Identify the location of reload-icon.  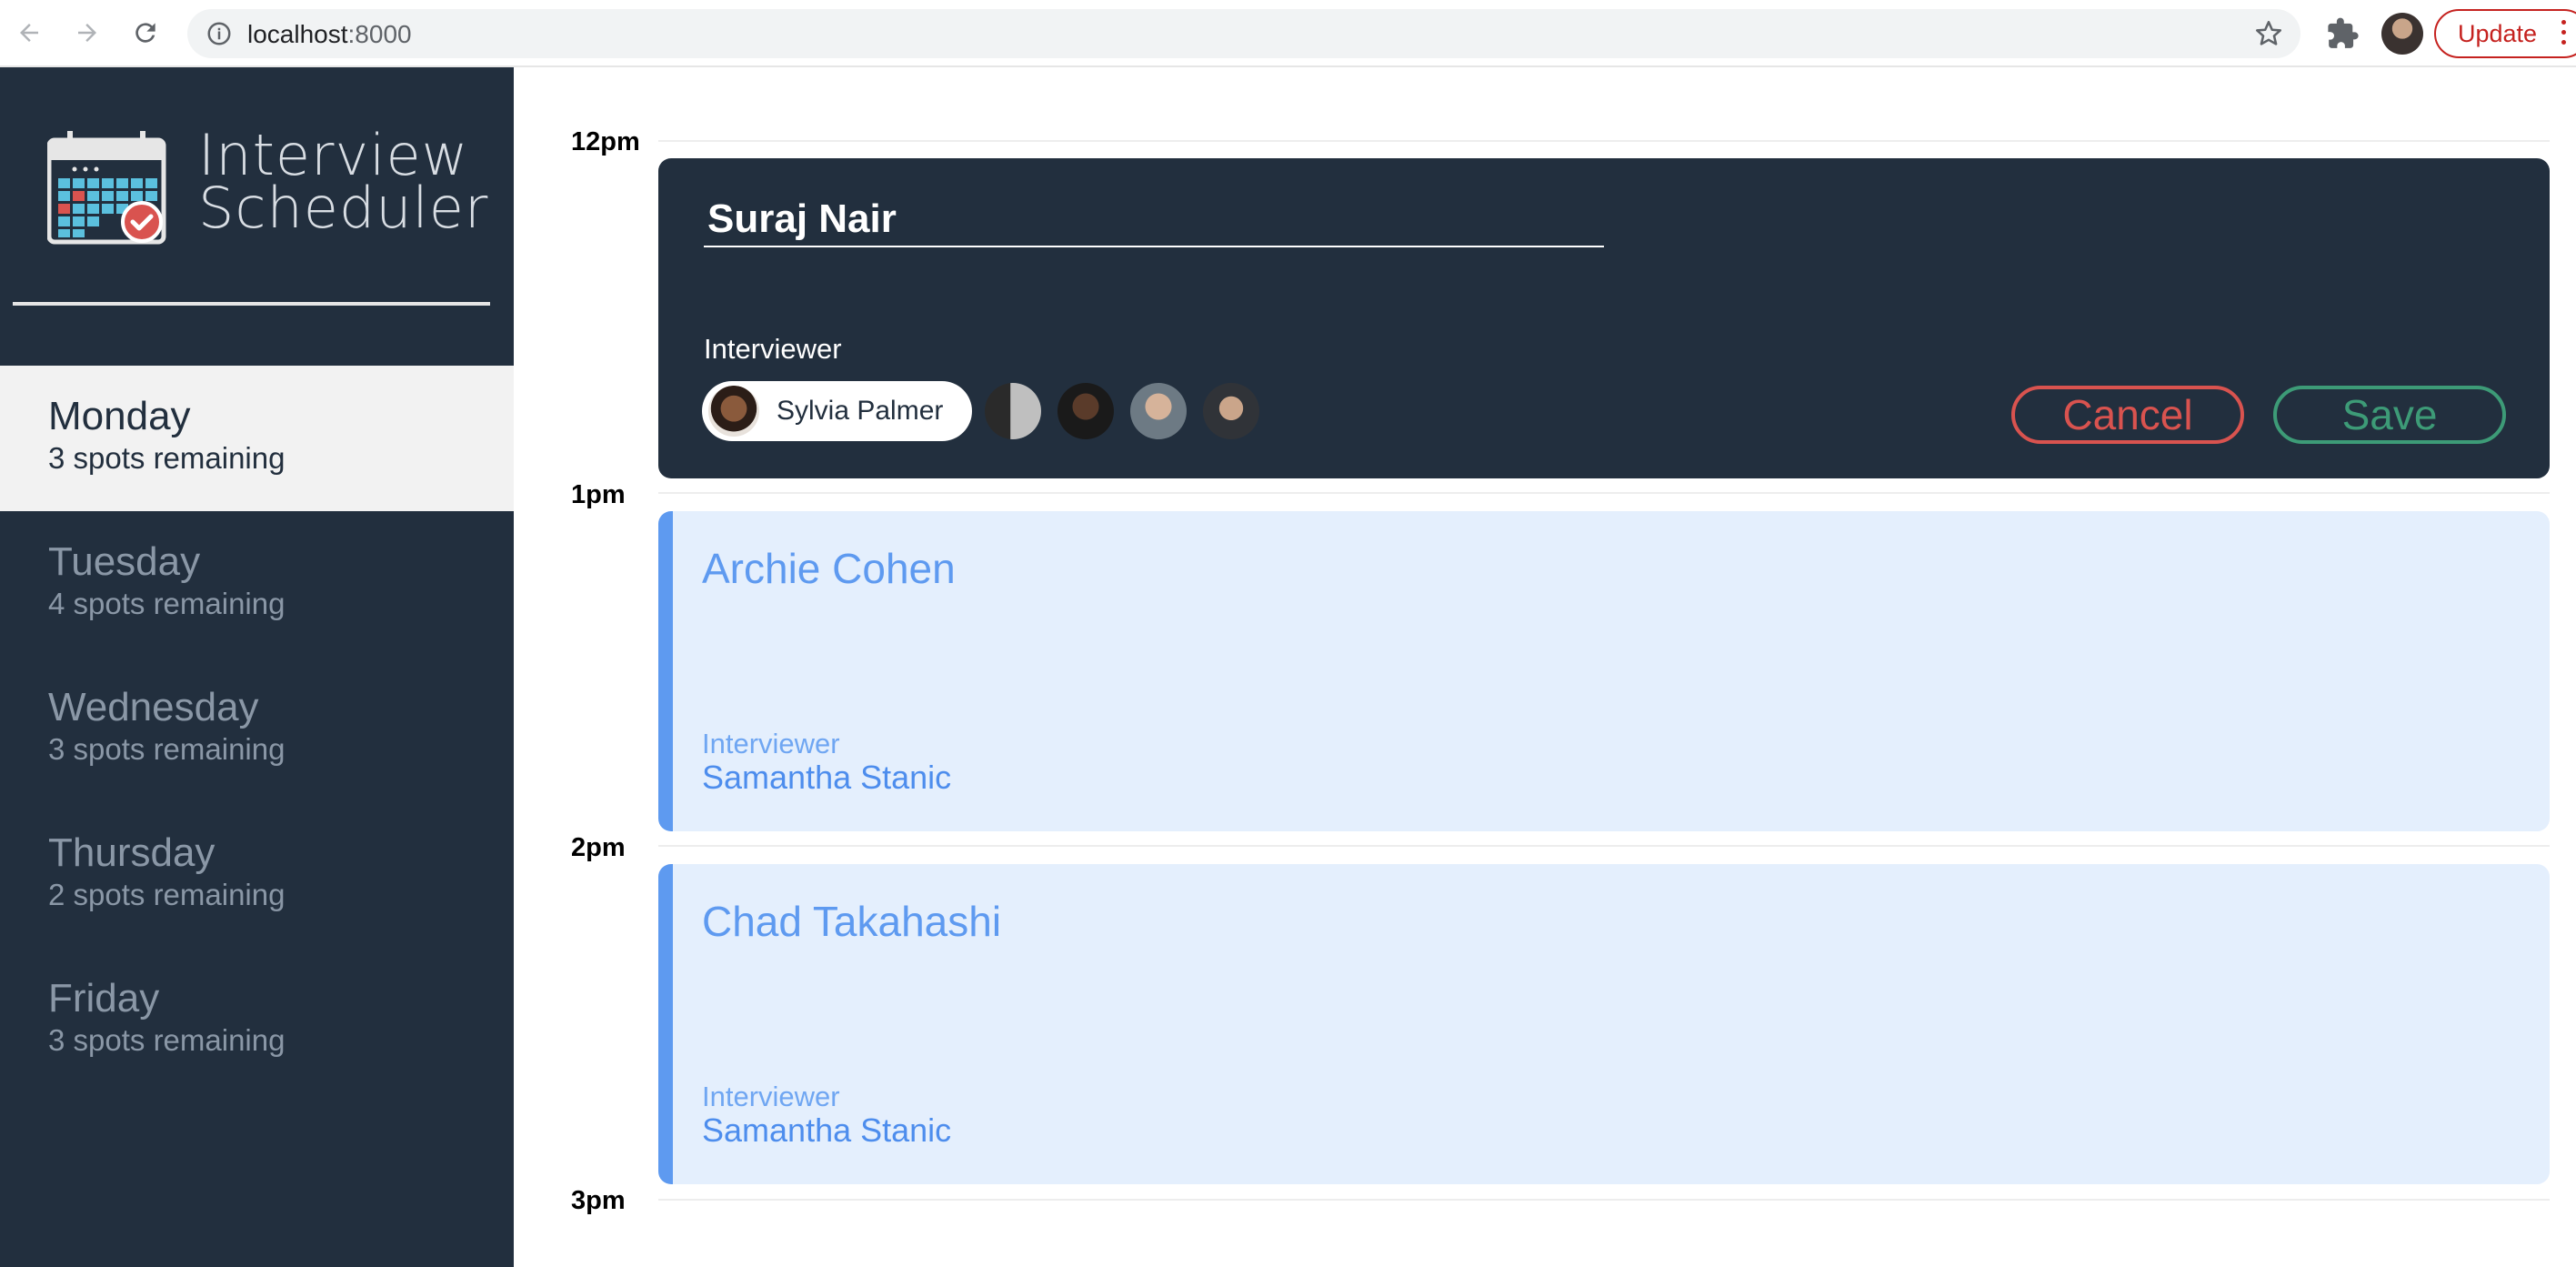
(145, 33).